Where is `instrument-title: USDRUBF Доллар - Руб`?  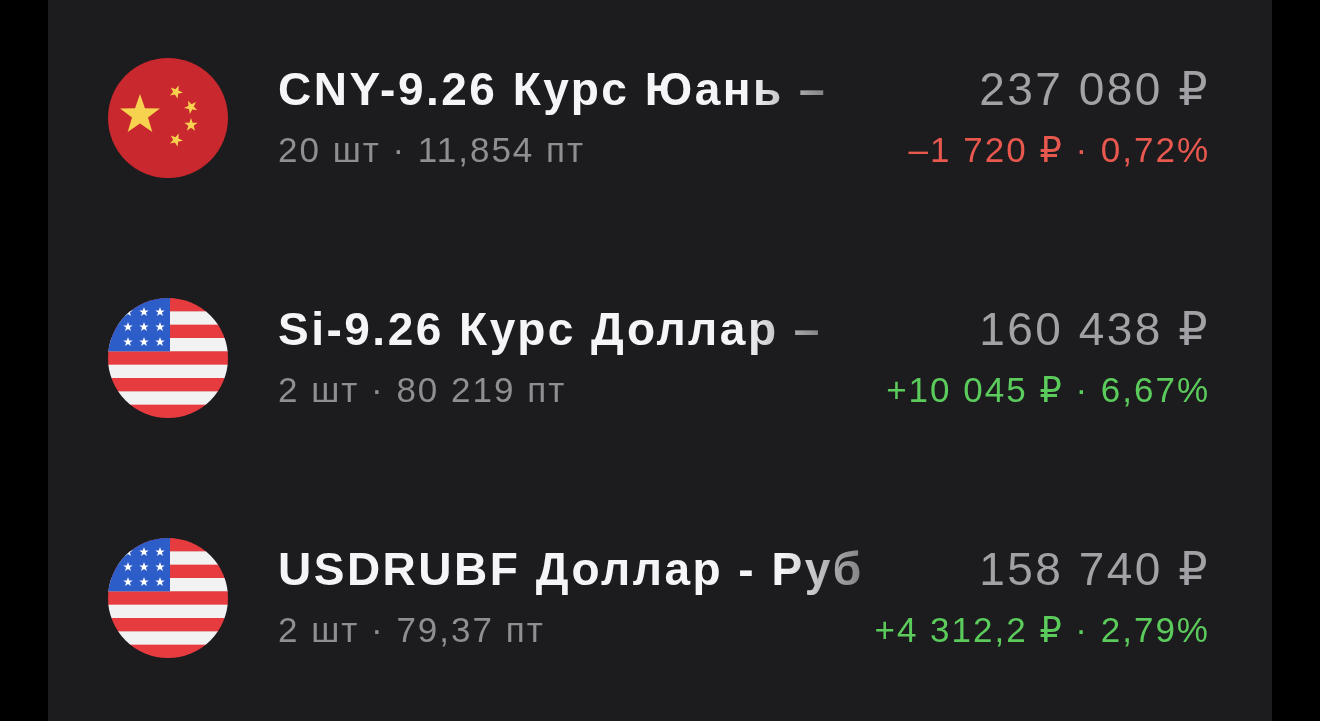 instrument-title: USDRUBF Доллар - Руб is located at coordinates (571, 569).